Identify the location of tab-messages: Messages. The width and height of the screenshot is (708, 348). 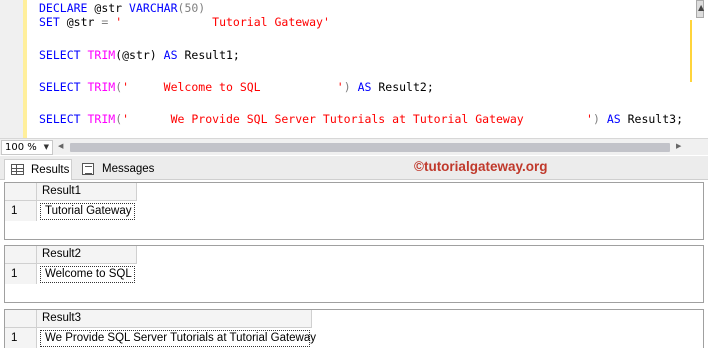
(115, 169).